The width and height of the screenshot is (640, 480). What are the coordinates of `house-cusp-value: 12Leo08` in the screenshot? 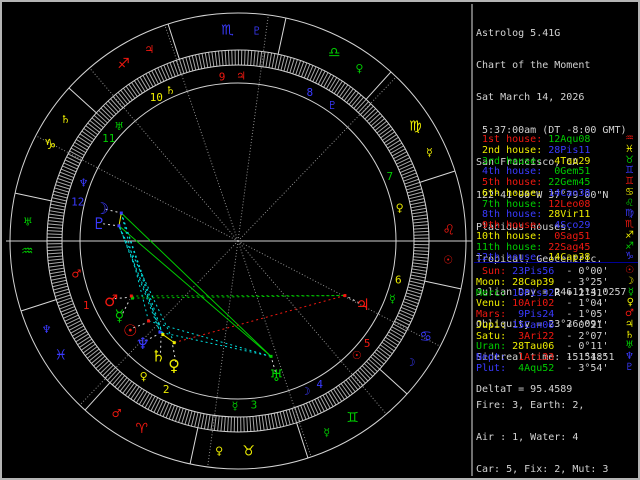 It's located at (569, 204).